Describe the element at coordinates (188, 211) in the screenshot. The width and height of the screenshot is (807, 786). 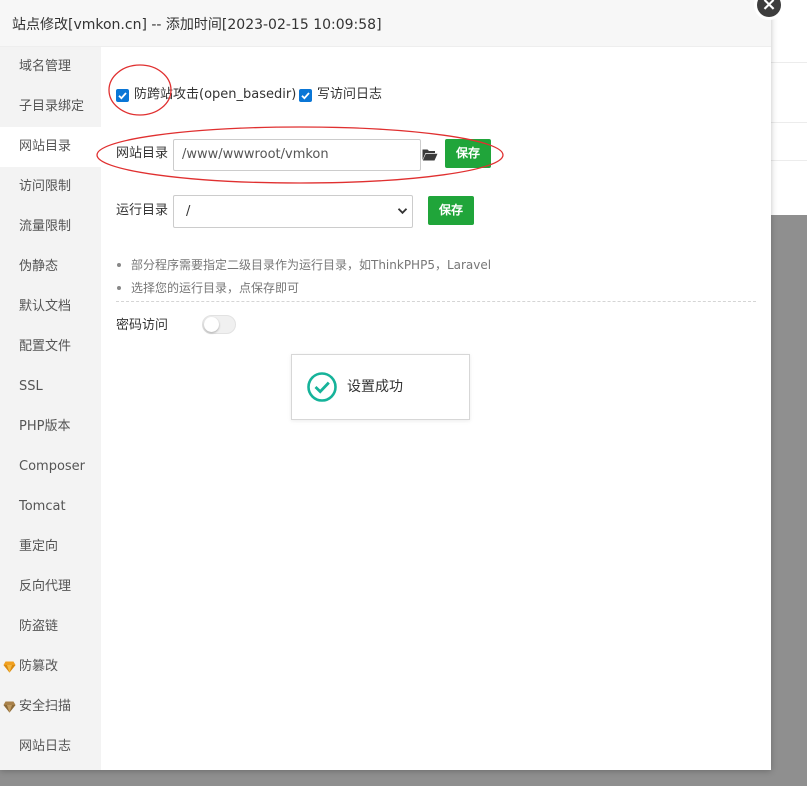
I see `run-directory-selected: /` at that location.